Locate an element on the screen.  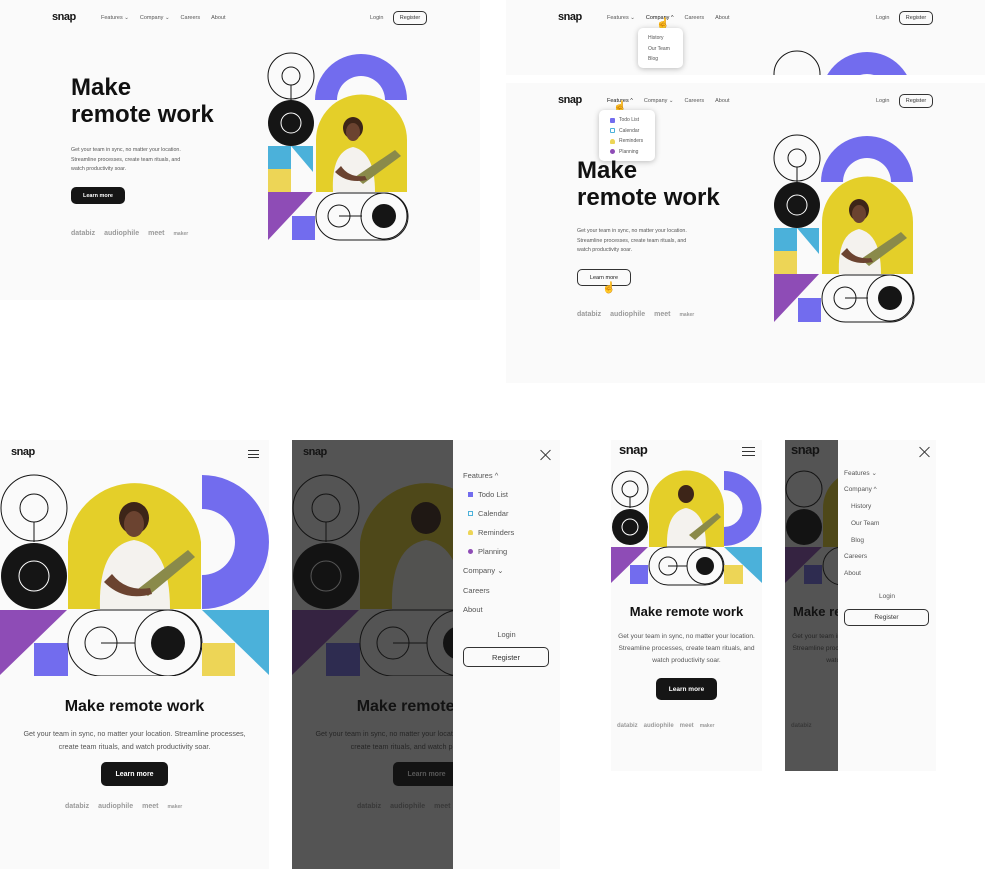
todo-icon is located at coordinates (612, 120).